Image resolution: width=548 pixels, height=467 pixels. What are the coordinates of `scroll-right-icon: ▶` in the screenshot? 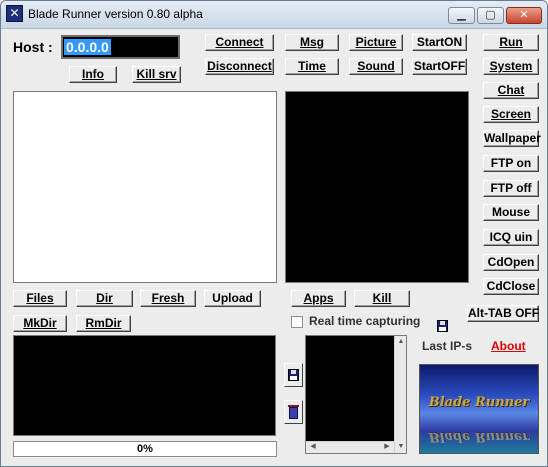 It's located at (387, 447).